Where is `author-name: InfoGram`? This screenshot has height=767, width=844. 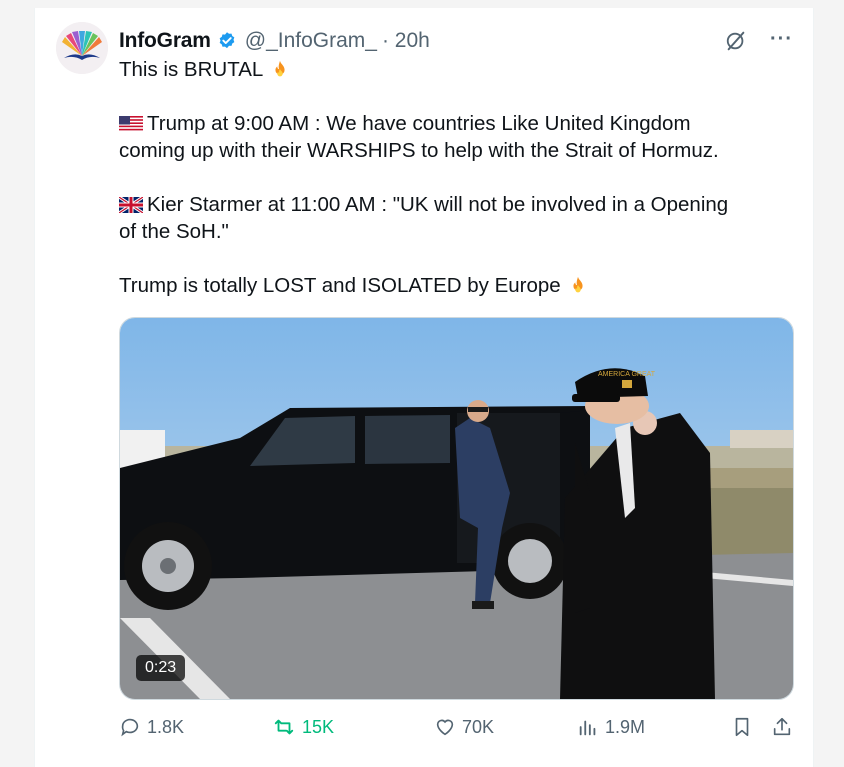 author-name: InfoGram is located at coordinates (165, 41).